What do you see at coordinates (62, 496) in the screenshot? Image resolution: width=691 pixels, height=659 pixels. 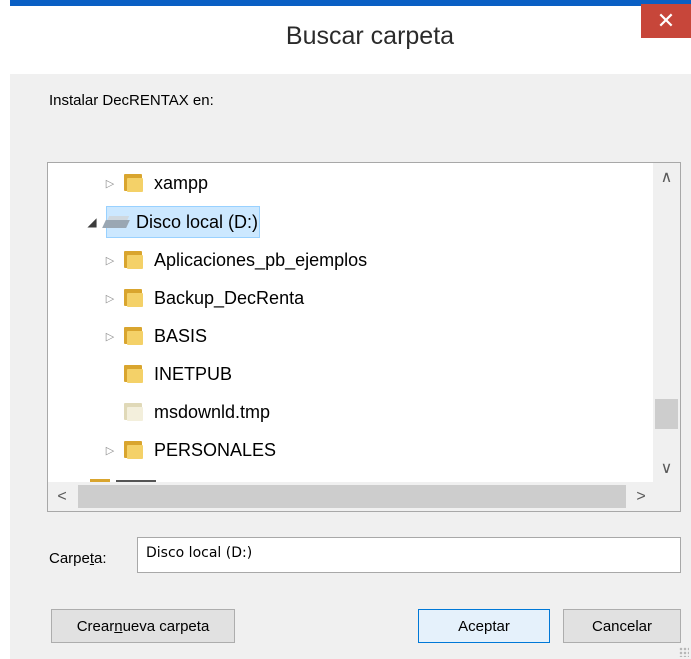 I see `scroll-left-icon: <` at bounding box center [62, 496].